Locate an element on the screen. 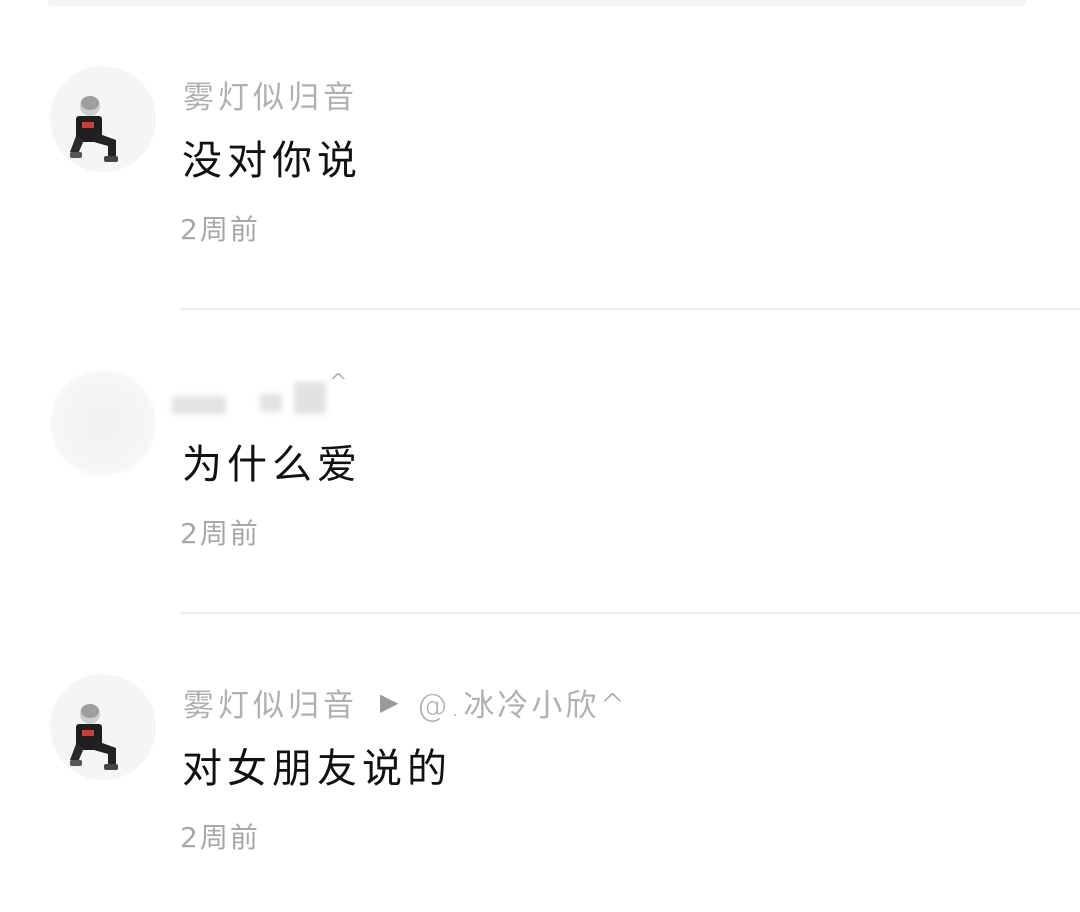 This screenshot has height=912, width=1080. username-suffix: ^ is located at coordinates (338, 382).